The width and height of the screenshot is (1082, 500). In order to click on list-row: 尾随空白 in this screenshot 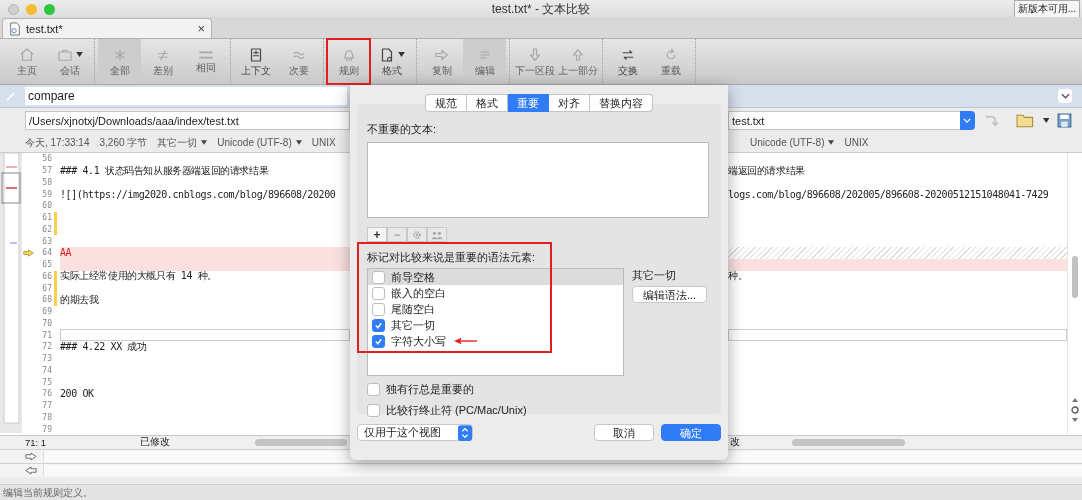, I will do `click(495, 309)`.